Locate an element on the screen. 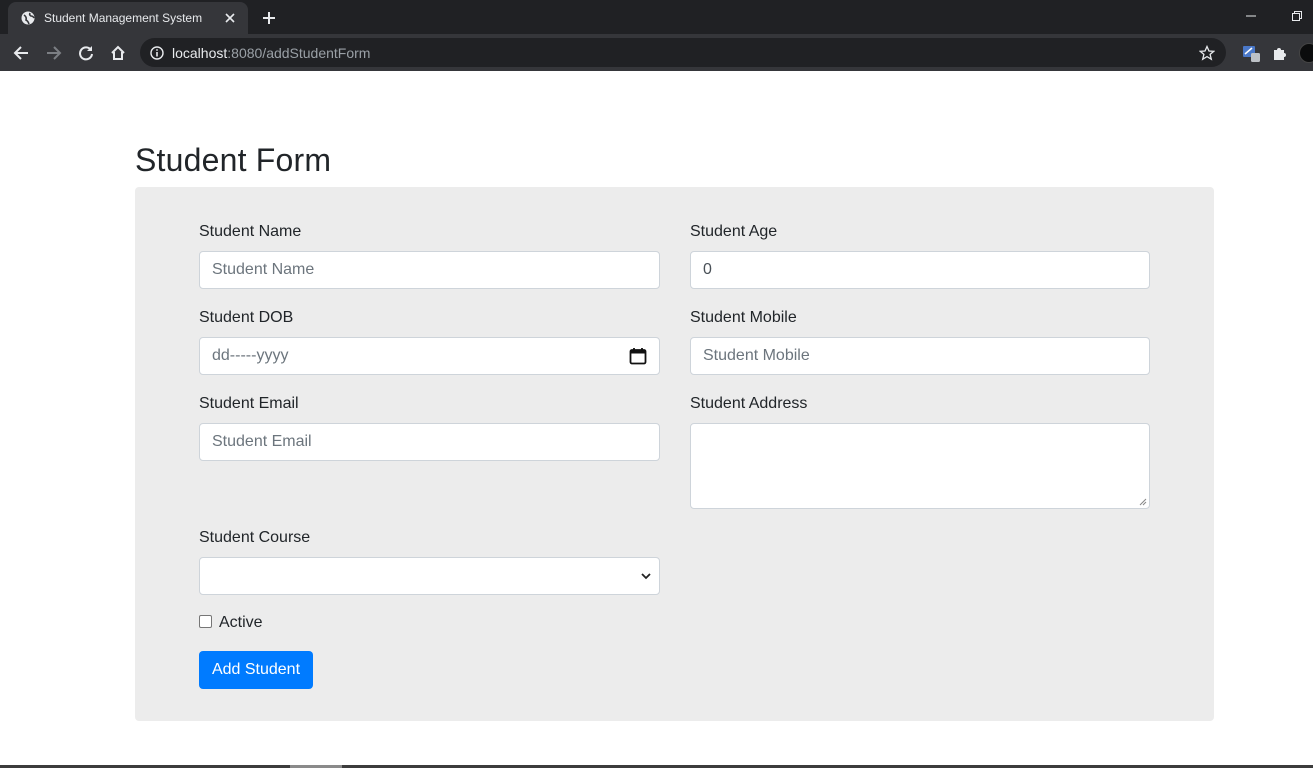  student-name-placeholder: Student Name is located at coordinates (263, 269).